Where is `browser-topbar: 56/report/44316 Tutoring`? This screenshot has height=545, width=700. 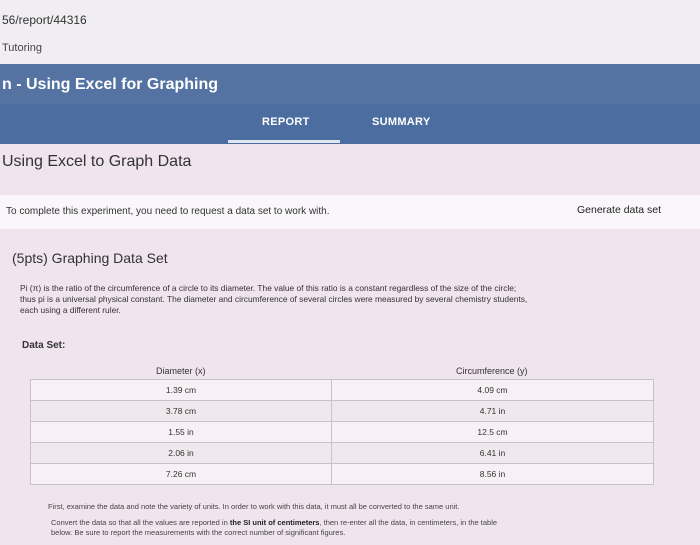 browser-topbar: 56/report/44316 Tutoring is located at coordinates (350, 32).